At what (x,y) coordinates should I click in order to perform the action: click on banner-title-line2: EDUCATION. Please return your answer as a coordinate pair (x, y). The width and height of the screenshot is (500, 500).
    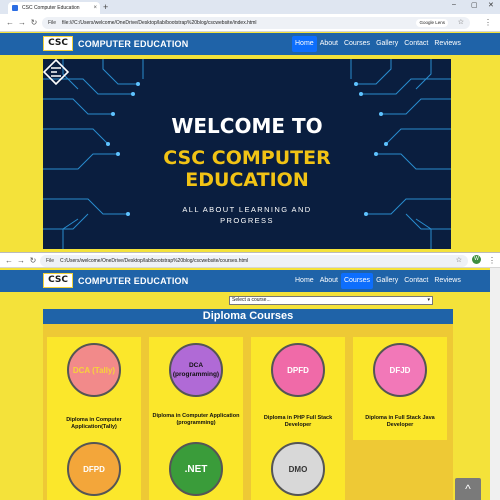
    Looking at the image, I should click on (247, 180).